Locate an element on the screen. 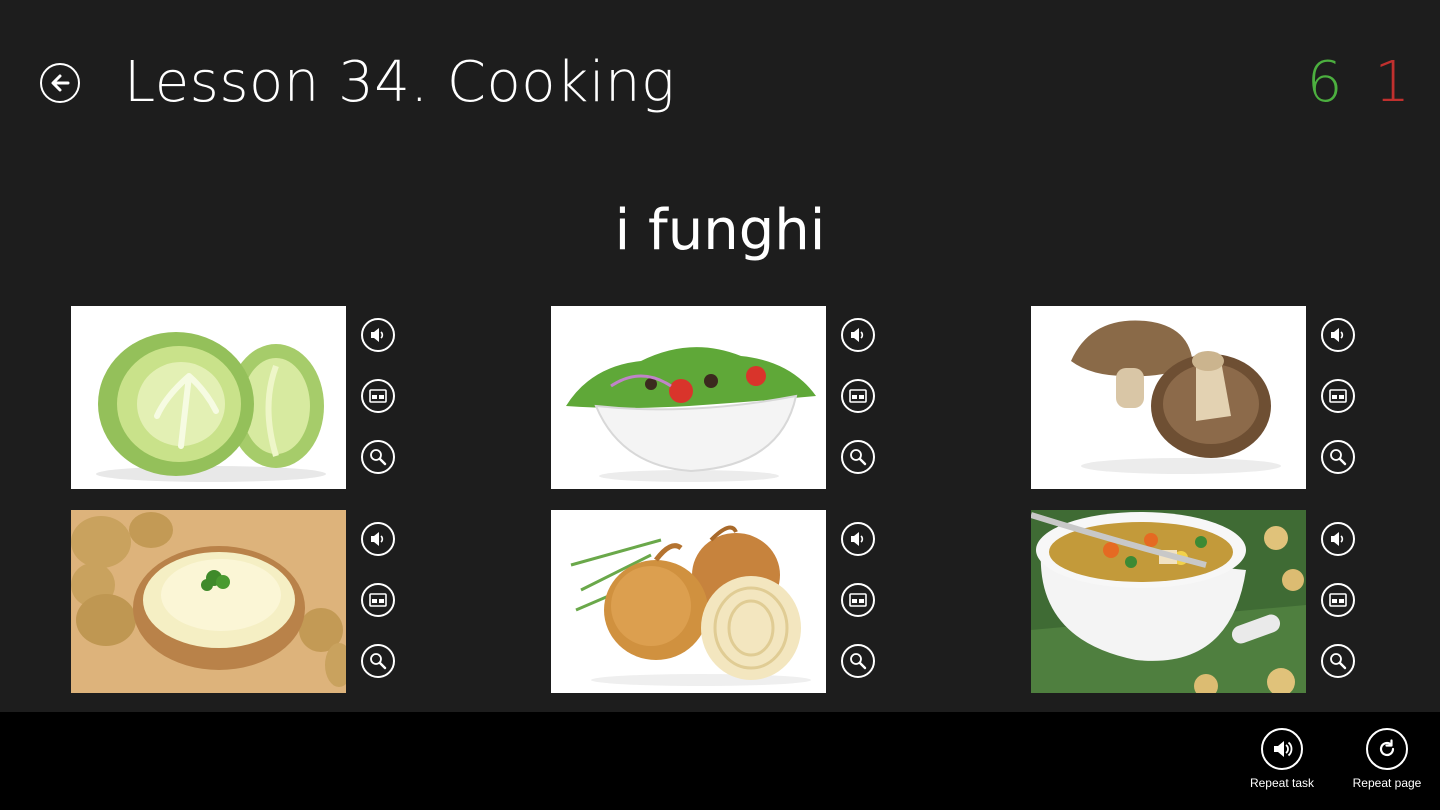  cabbage-image is located at coordinates (208, 397).